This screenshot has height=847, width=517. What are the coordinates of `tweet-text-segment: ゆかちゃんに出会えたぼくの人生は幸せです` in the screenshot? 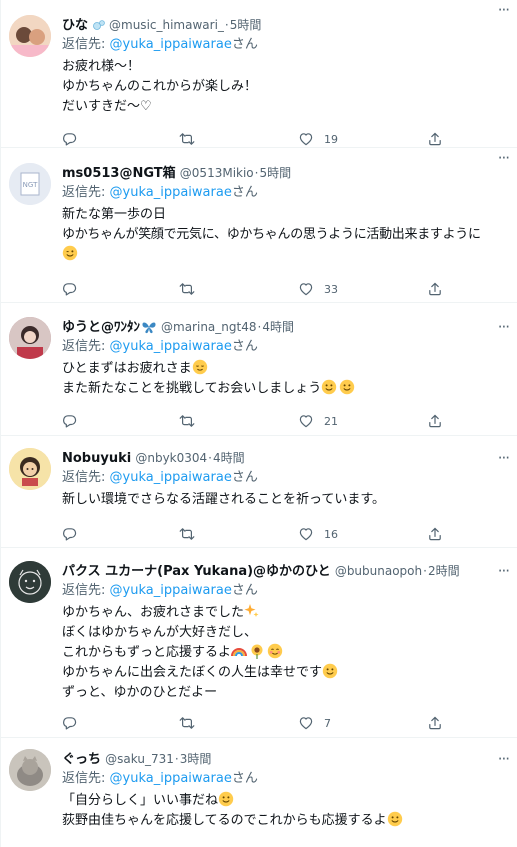 It's located at (192, 672).